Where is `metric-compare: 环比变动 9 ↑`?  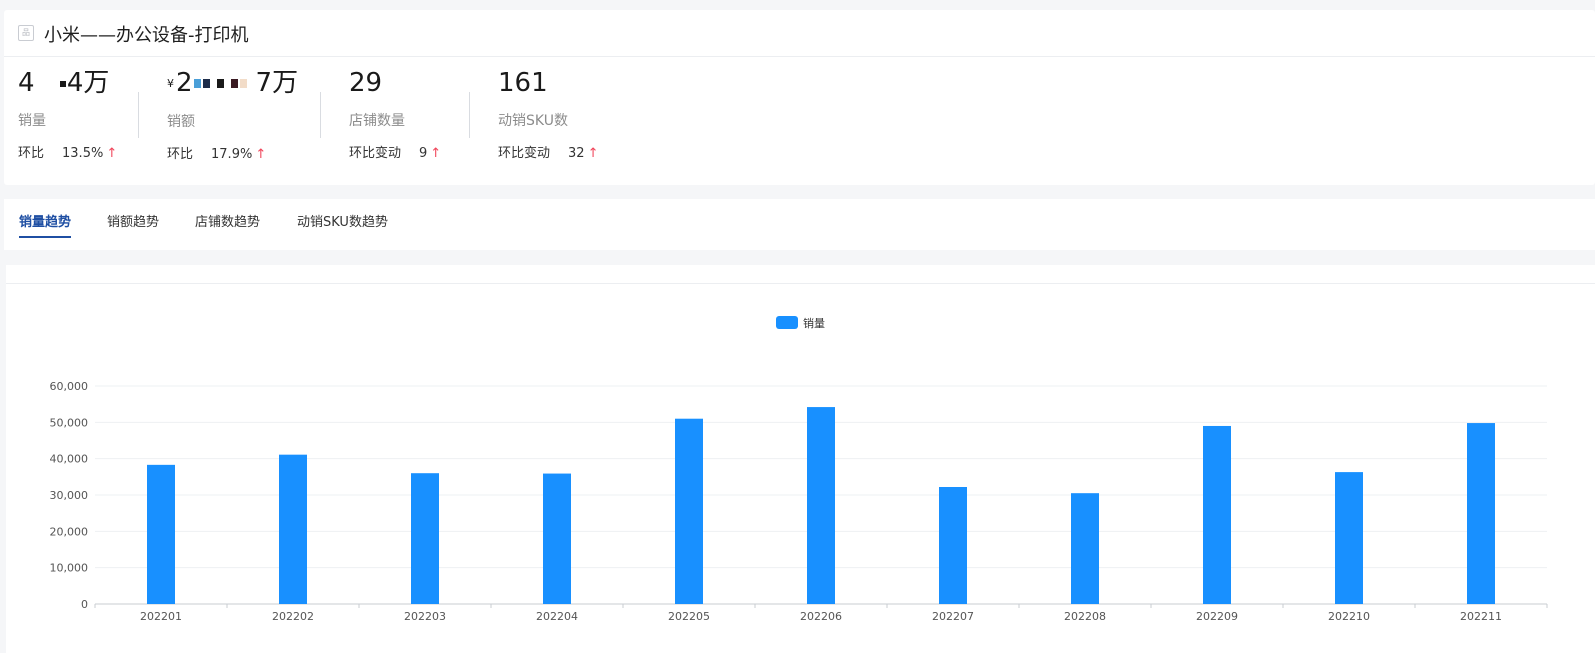 metric-compare: 环比变动 9 ↑ is located at coordinates (395, 151).